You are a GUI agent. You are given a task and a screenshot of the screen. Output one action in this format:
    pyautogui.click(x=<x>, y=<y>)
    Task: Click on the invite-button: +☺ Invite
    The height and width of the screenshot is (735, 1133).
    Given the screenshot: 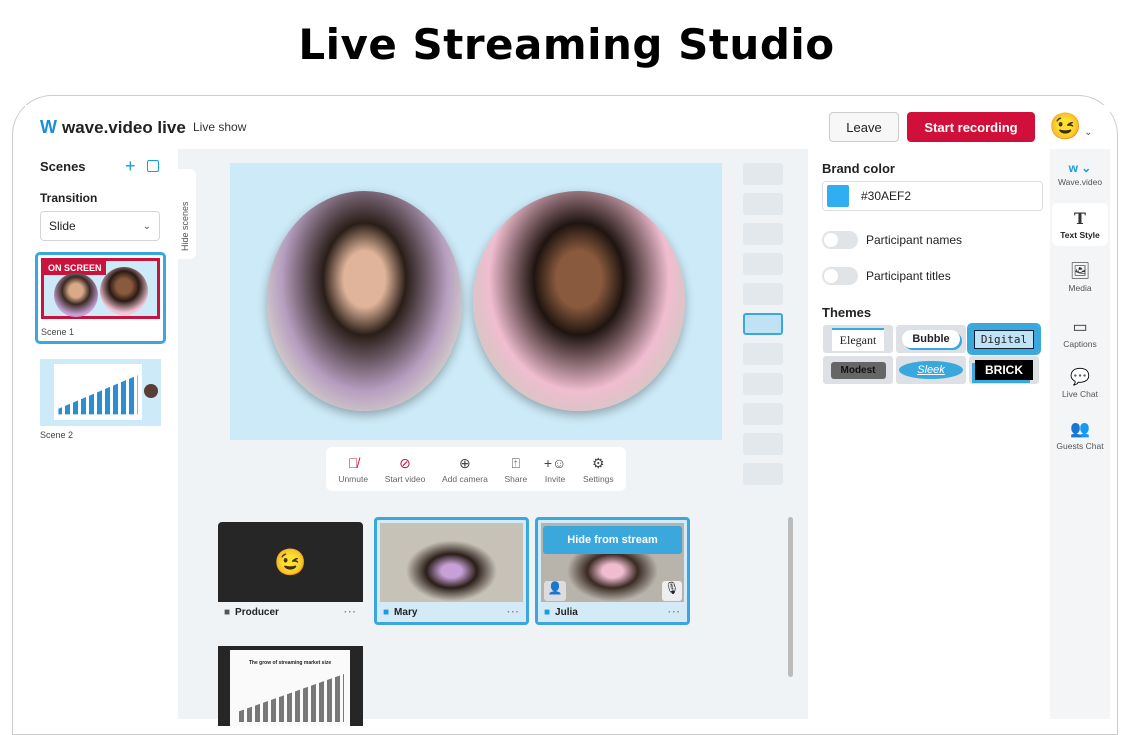 What is the action you would take?
    pyautogui.click(x=555, y=469)
    